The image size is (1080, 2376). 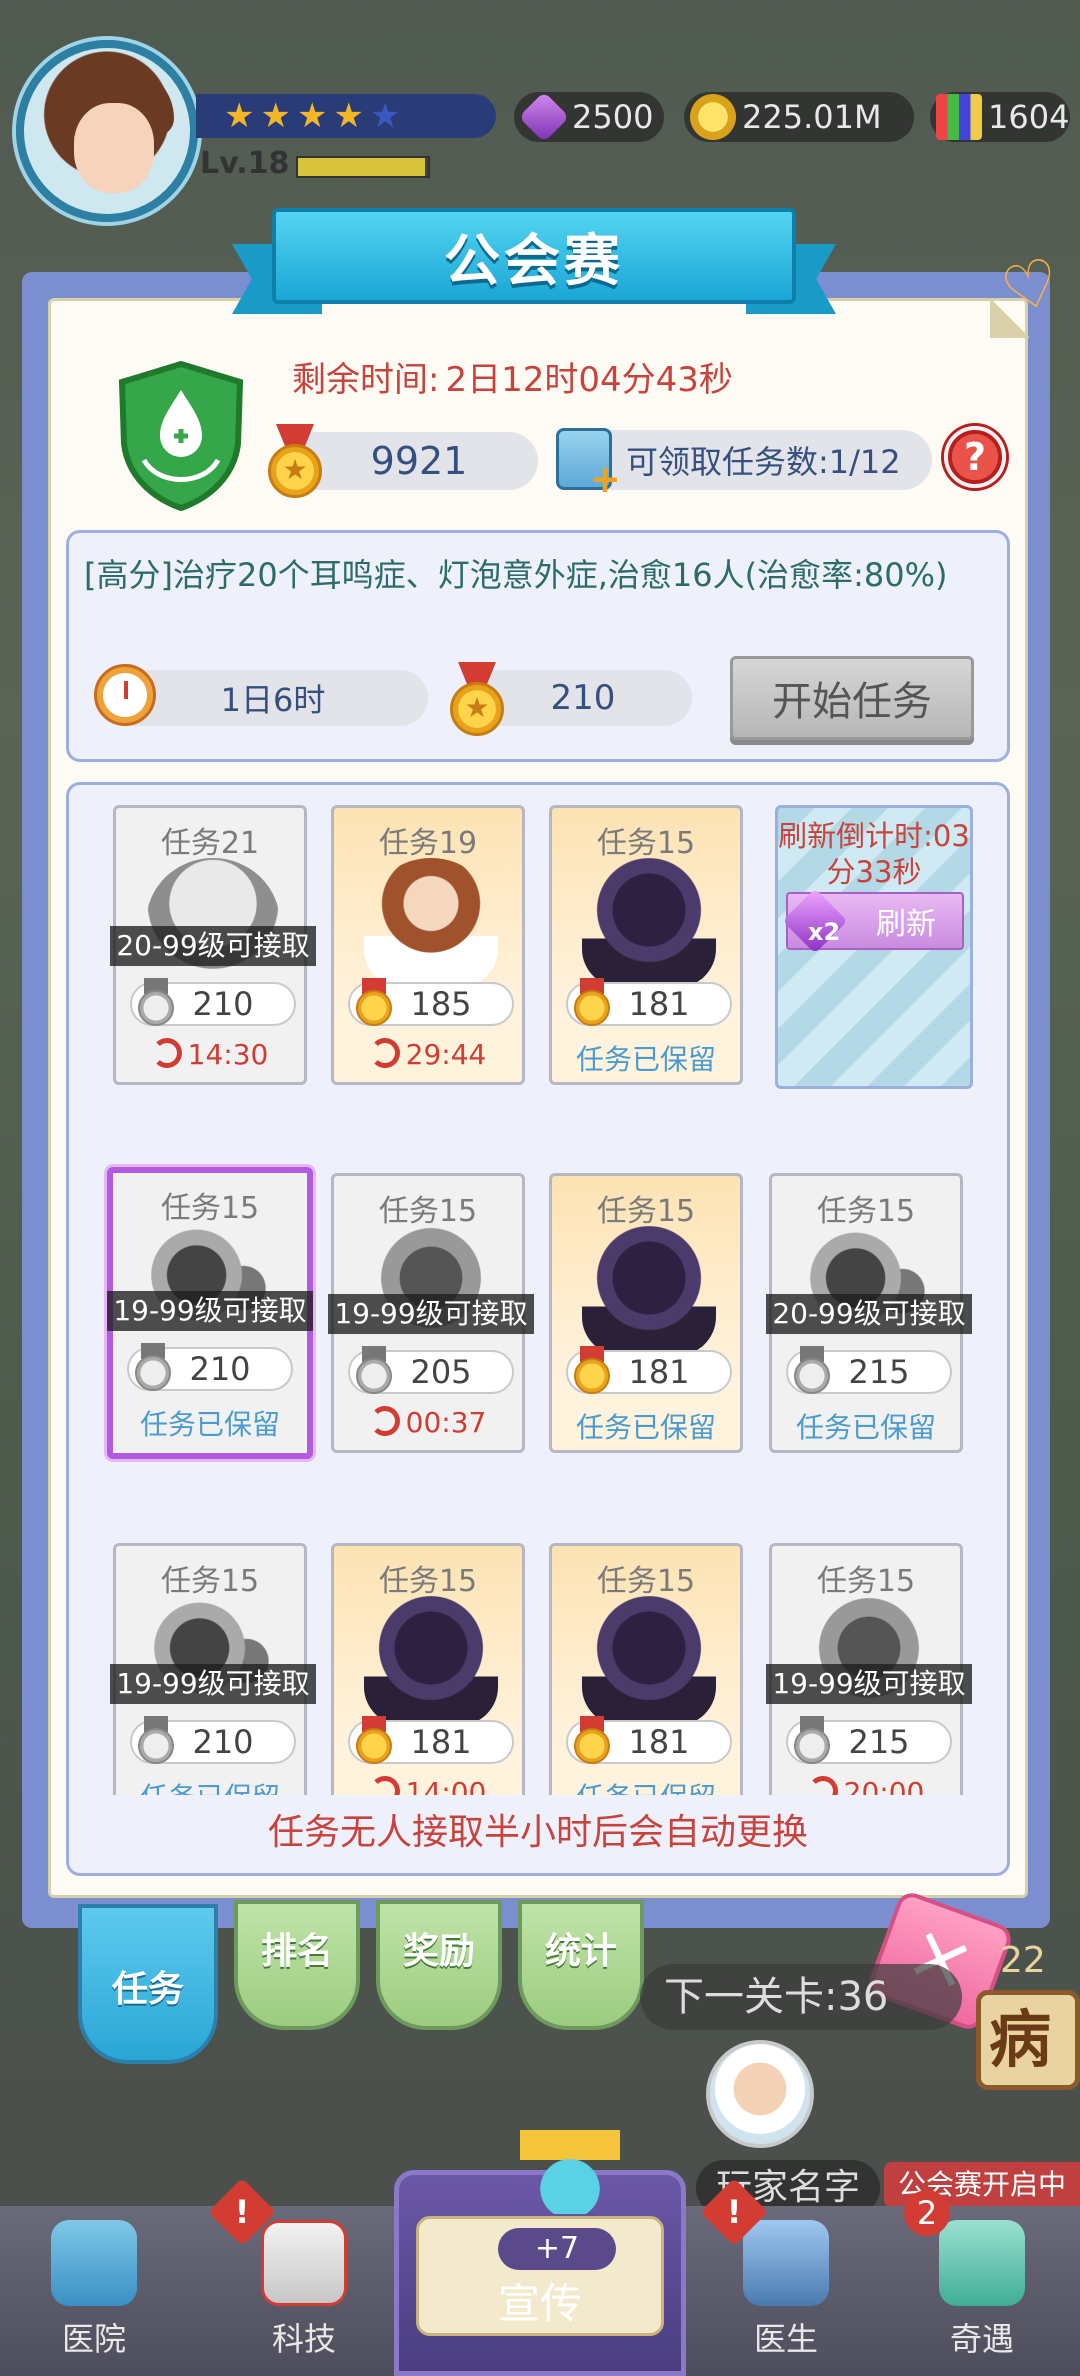 I want to click on ribbon-main: 公会赛, so click(x=534, y=256).